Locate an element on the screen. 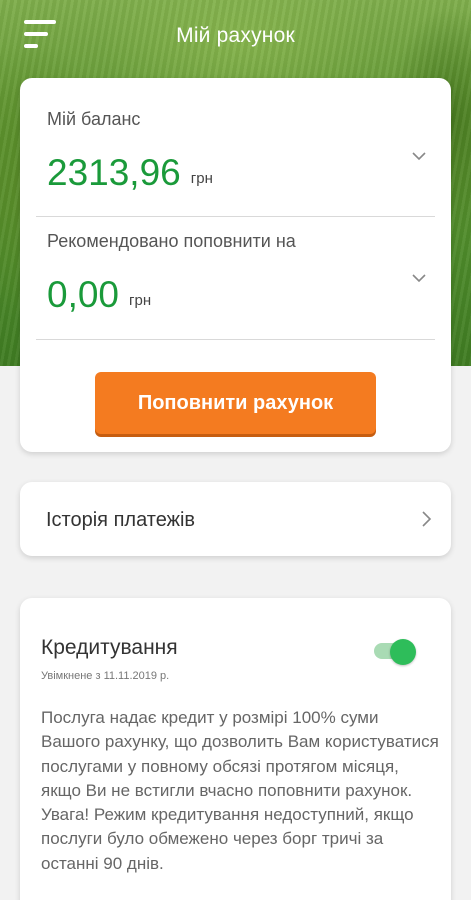 This screenshot has height=900, width=471. recommended-currency: грн is located at coordinates (140, 300).